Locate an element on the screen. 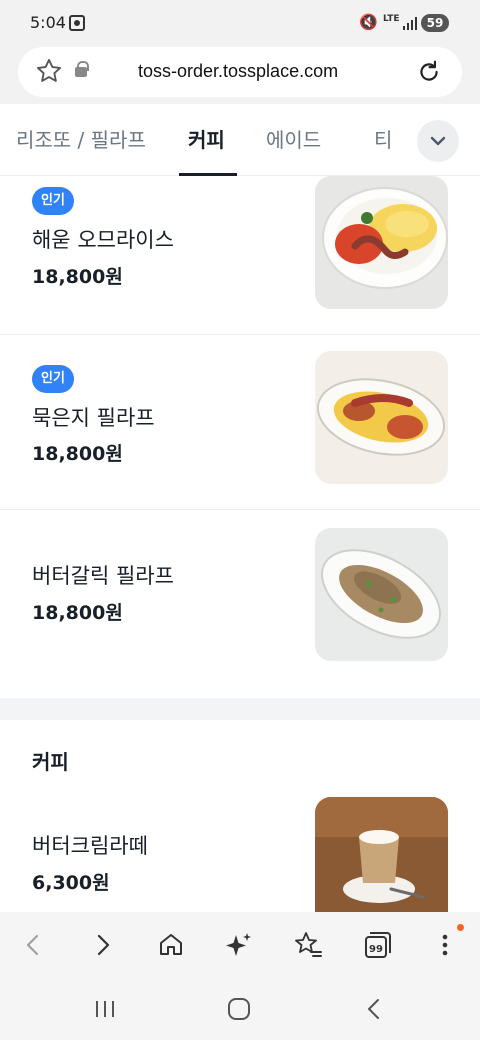 The image size is (480, 1040). garlic-pilaf-photo is located at coordinates (381, 594).